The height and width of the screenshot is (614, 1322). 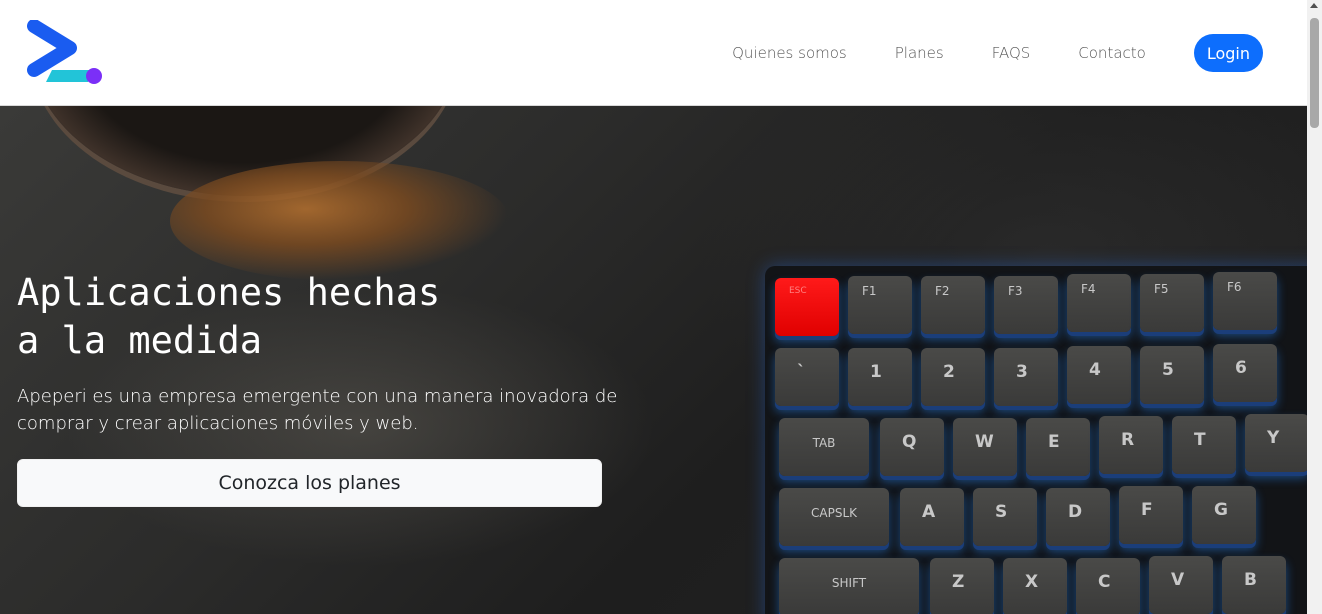 What do you see at coordinates (340, 221) in the screenshot?
I see `cork-coaster-image` at bounding box center [340, 221].